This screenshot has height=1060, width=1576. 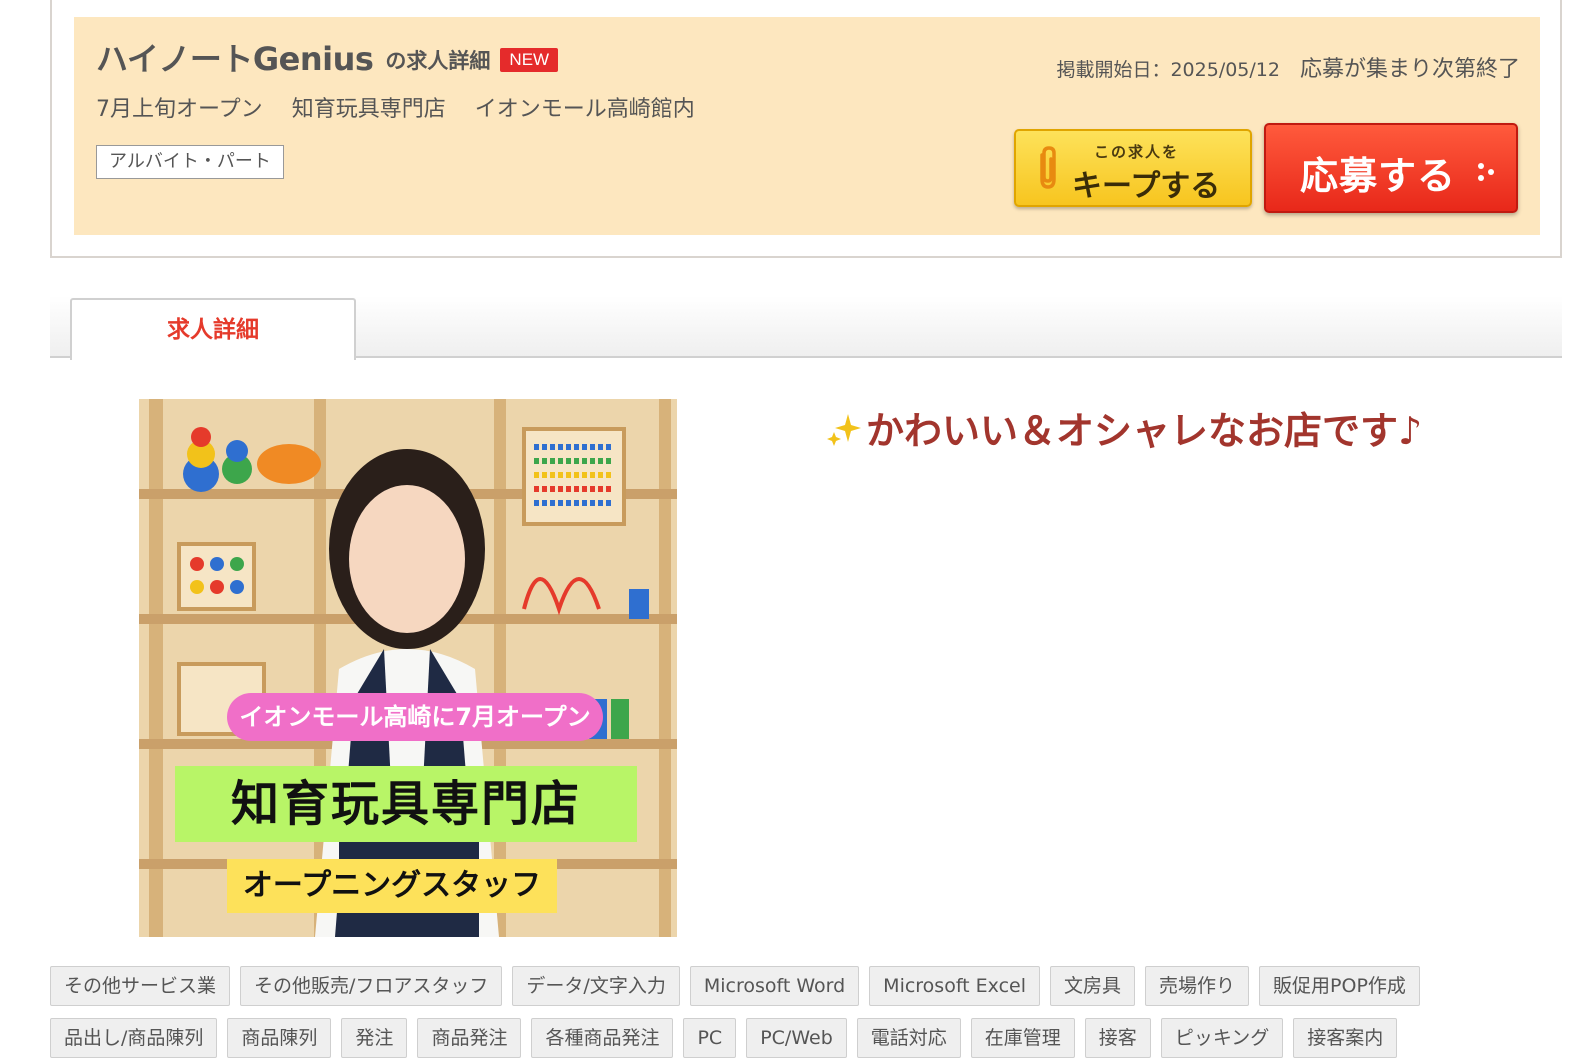 What do you see at coordinates (392, 886) in the screenshot?
I see `photo-yellow-banner: オープニングスタッフ` at bounding box center [392, 886].